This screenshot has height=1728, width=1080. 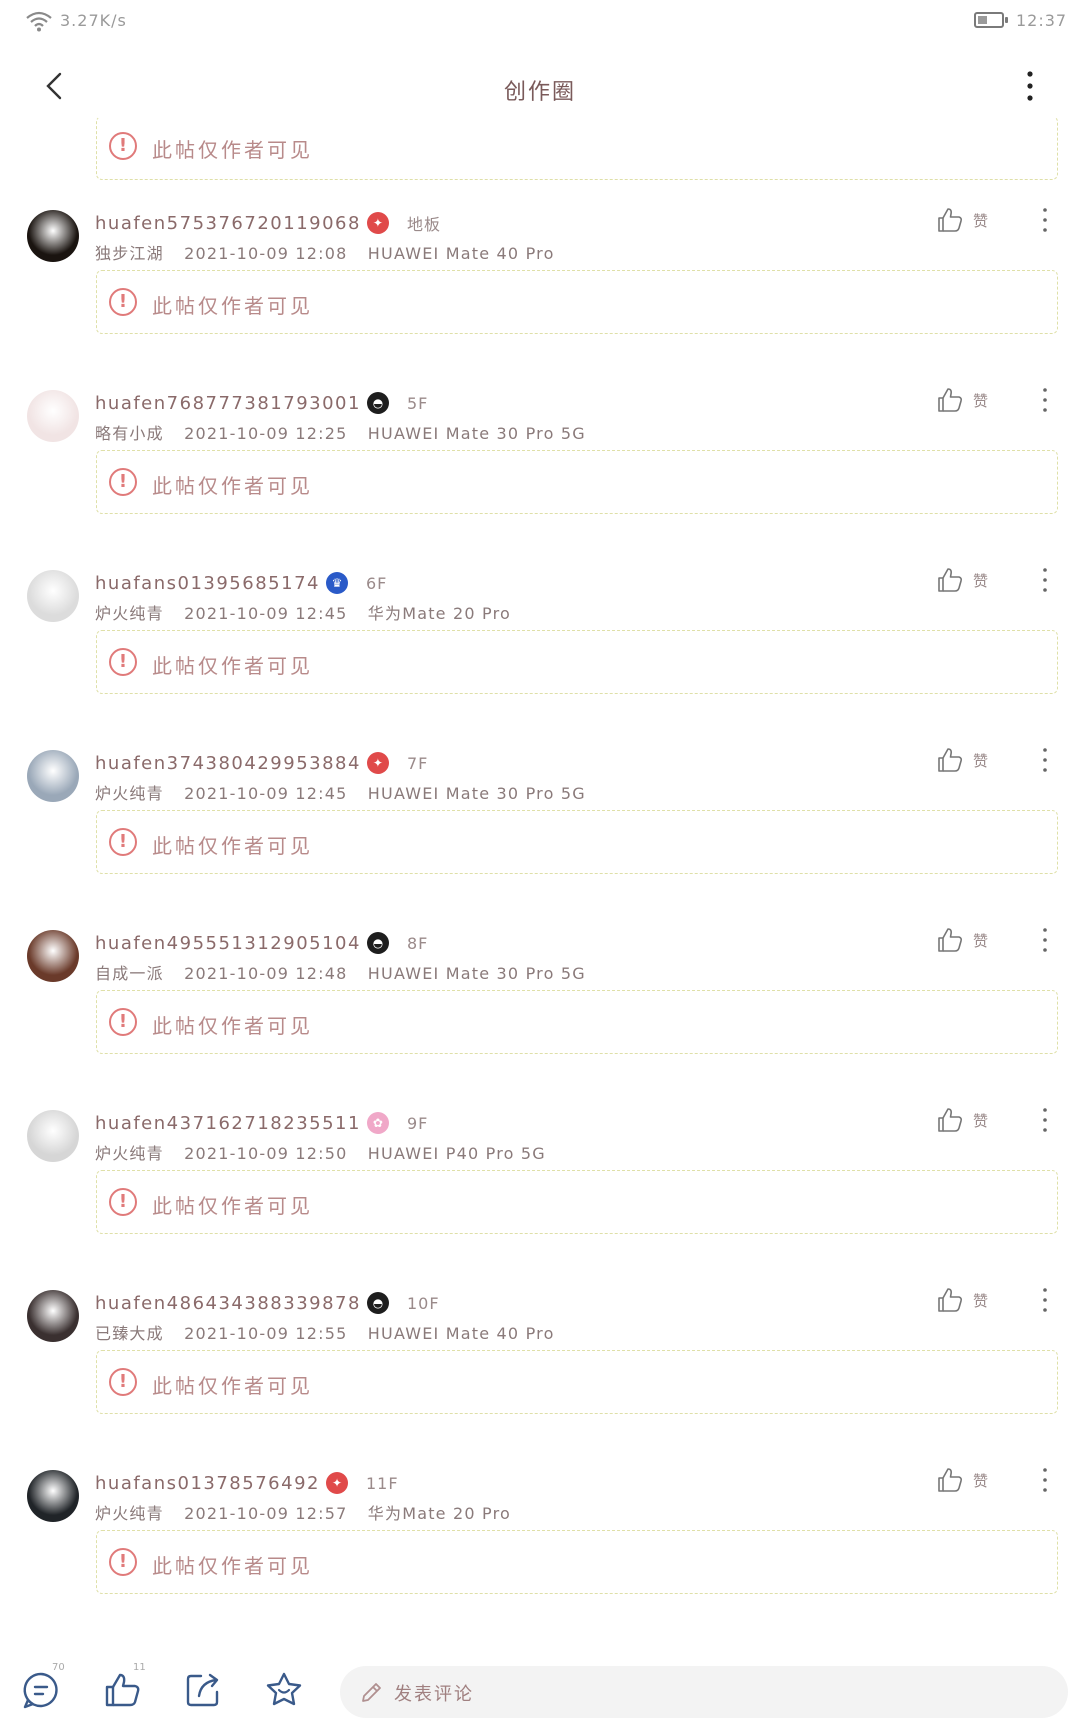 What do you see at coordinates (266, 793) in the screenshot?
I see `post-time: 2021-10-09 12:45` at bounding box center [266, 793].